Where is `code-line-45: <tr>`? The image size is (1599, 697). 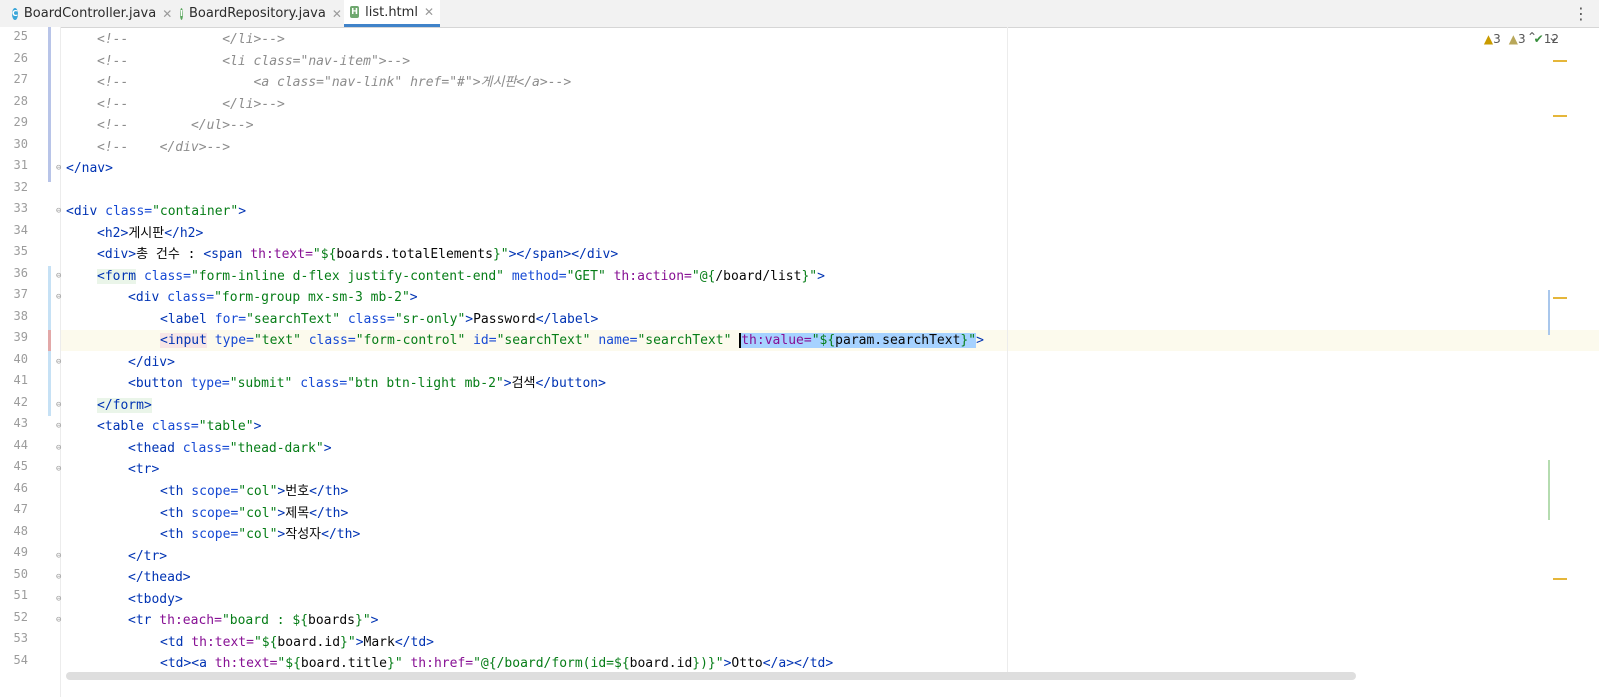 code-line-45: <tr> is located at coordinates (144, 469).